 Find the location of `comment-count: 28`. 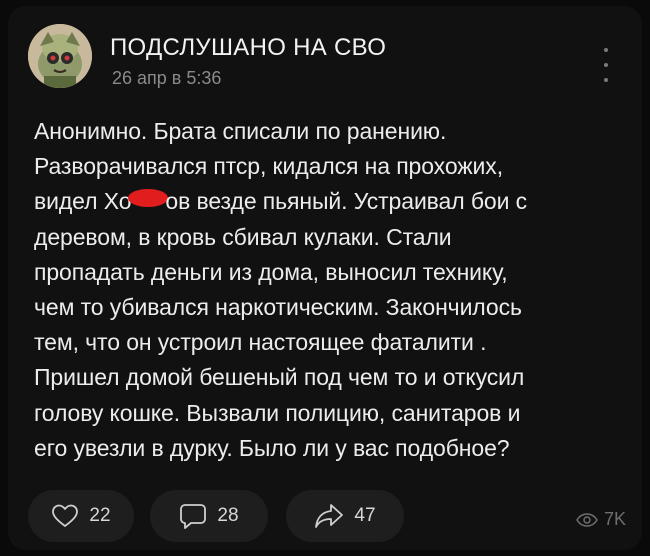

comment-count: 28 is located at coordinates (228, 515).